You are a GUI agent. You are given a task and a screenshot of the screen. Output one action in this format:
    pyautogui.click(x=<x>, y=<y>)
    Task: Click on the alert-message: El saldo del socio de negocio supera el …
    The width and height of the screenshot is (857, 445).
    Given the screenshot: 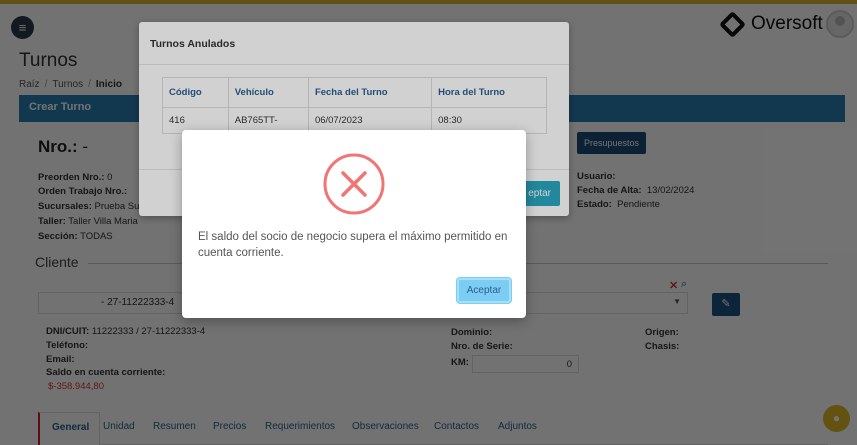 What is the action you would take?
    pyautogui.click(x=353, y=245)
    